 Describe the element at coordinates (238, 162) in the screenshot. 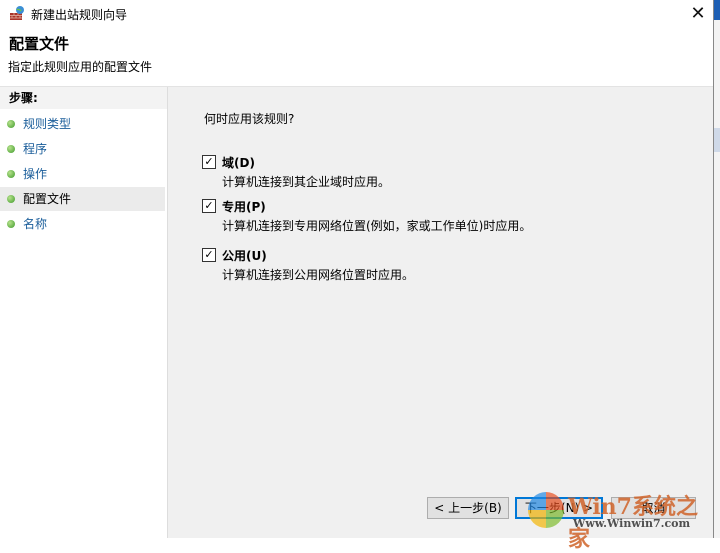

I see `option-label: 域(D)` at that location.